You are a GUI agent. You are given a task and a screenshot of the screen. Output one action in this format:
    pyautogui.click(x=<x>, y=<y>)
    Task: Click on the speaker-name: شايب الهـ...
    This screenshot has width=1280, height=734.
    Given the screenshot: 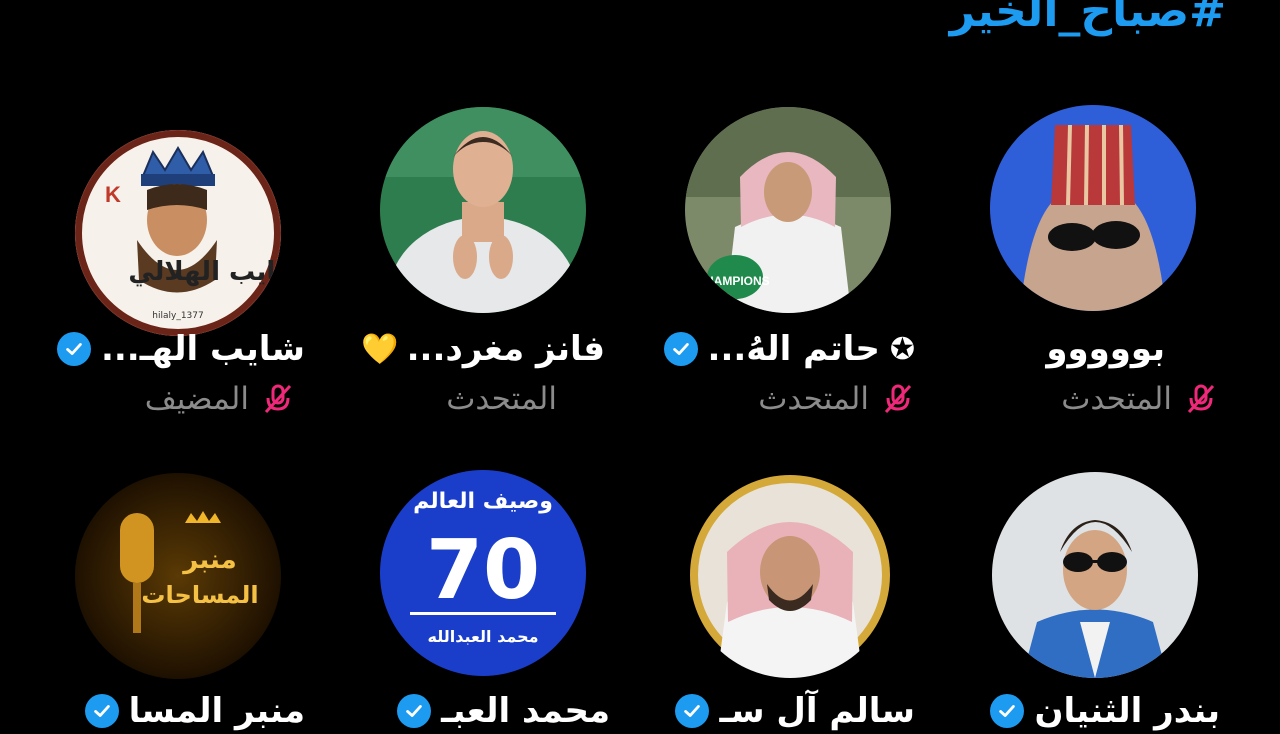 What is the action you would take?
    pyautogui.click(x=202, y=349)
    